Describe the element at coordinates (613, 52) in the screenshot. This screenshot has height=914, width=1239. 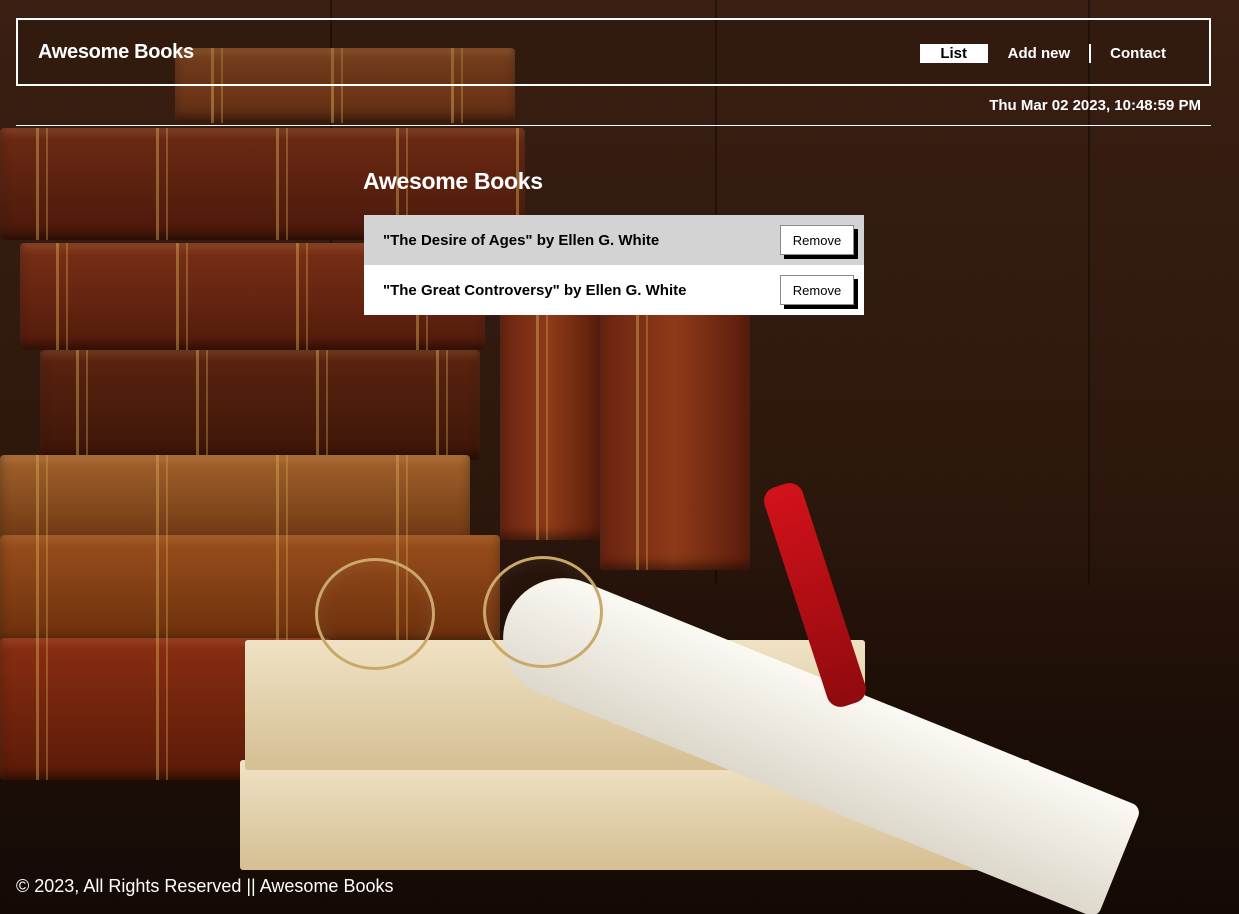
I see `top-navbar: Awesome Books List Add new Contact` at that location.